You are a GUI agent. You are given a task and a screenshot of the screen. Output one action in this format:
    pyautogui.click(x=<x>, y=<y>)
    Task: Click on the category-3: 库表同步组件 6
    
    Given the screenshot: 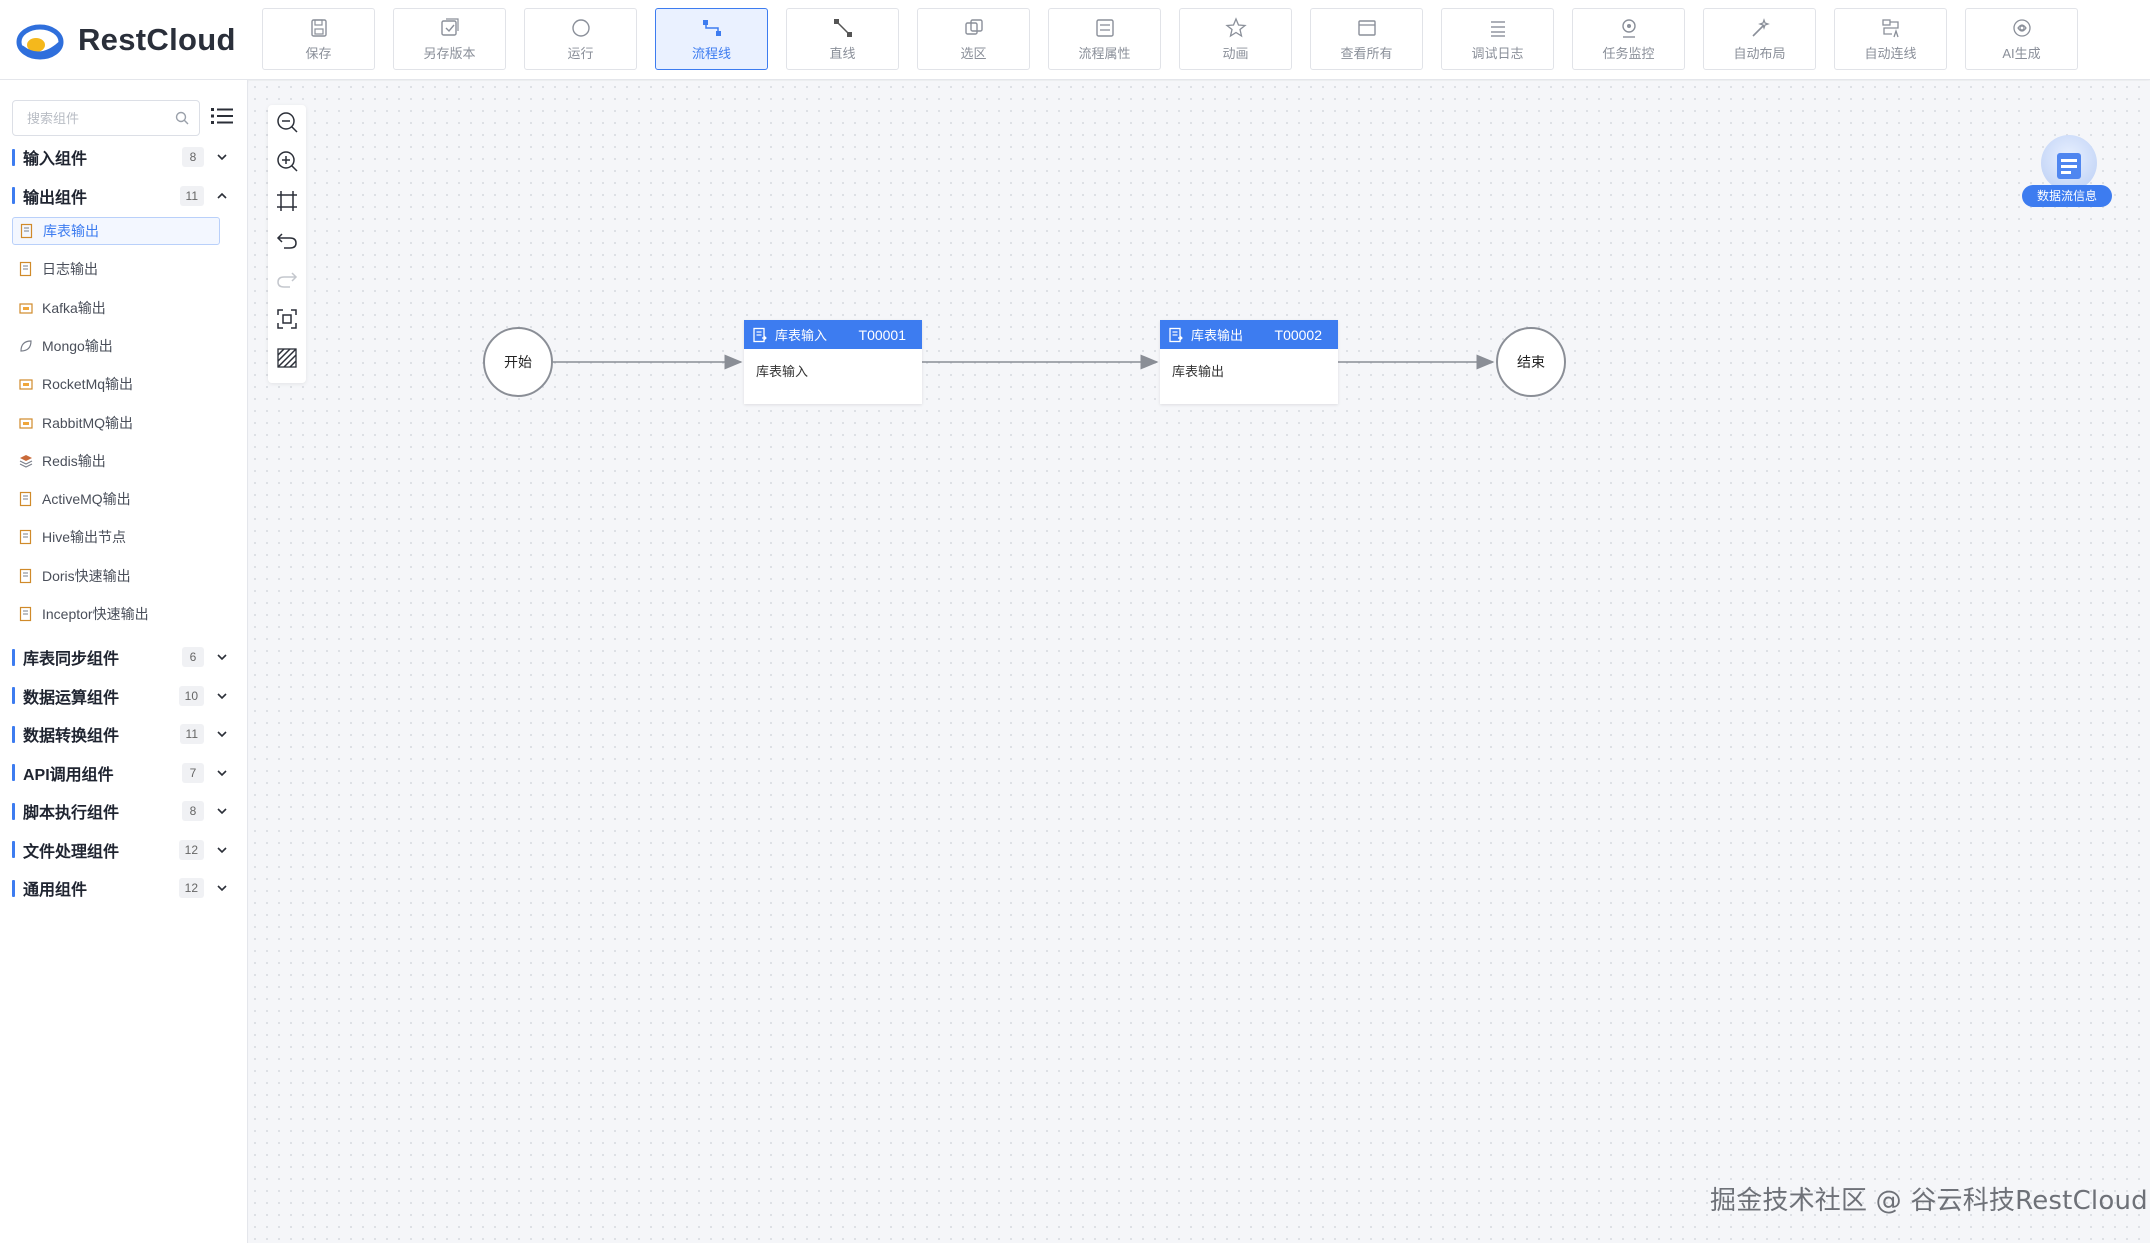 What is the action you would take?
    pyautogui.click(x=120, y=657)
    